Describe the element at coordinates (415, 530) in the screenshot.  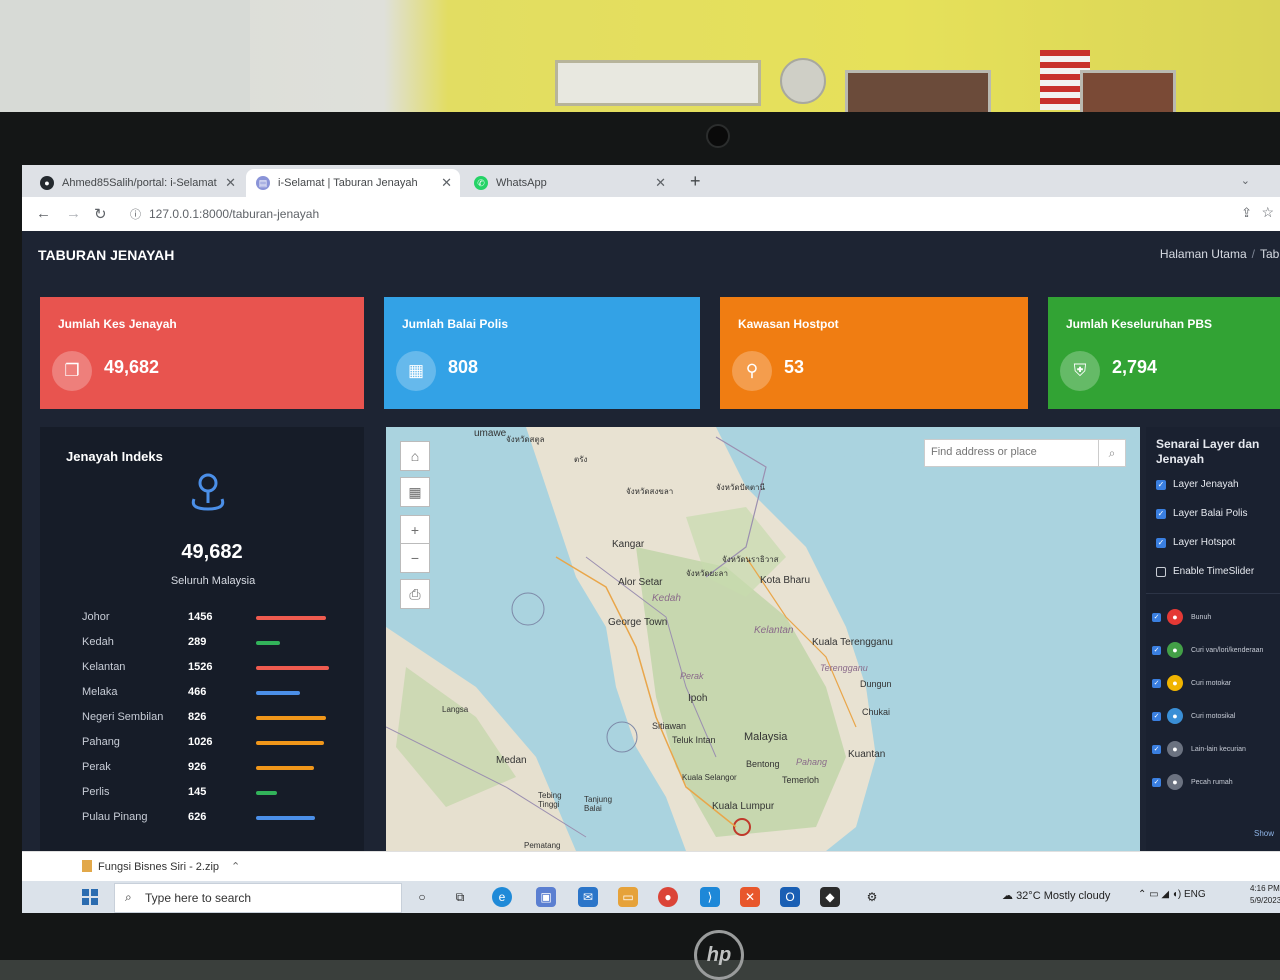
I see `zoom-in-button: +` at that location.